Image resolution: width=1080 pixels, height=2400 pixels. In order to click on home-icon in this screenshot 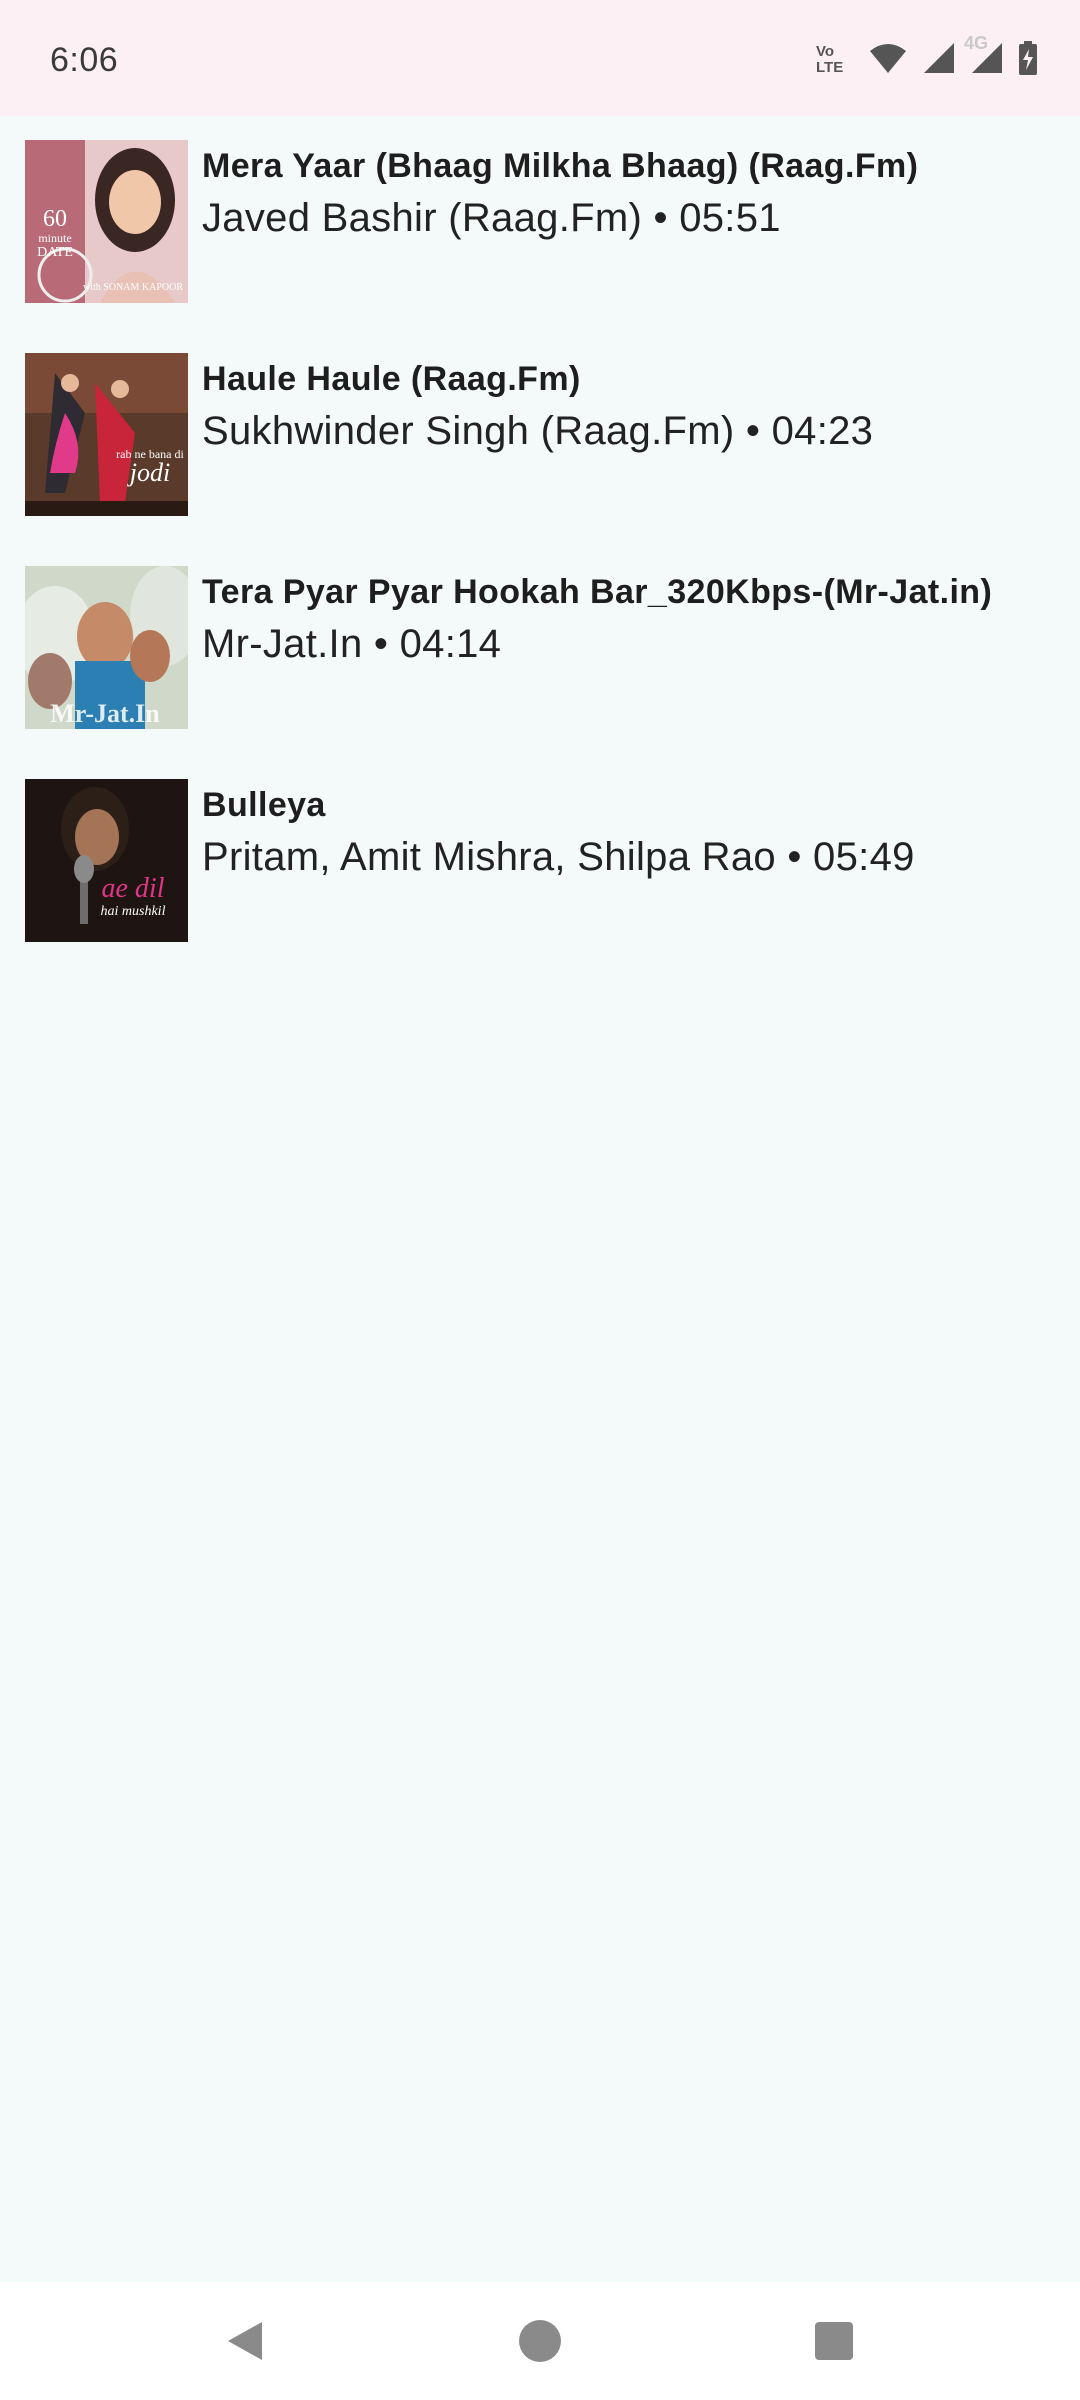, I will do `click(540, 2341)`.